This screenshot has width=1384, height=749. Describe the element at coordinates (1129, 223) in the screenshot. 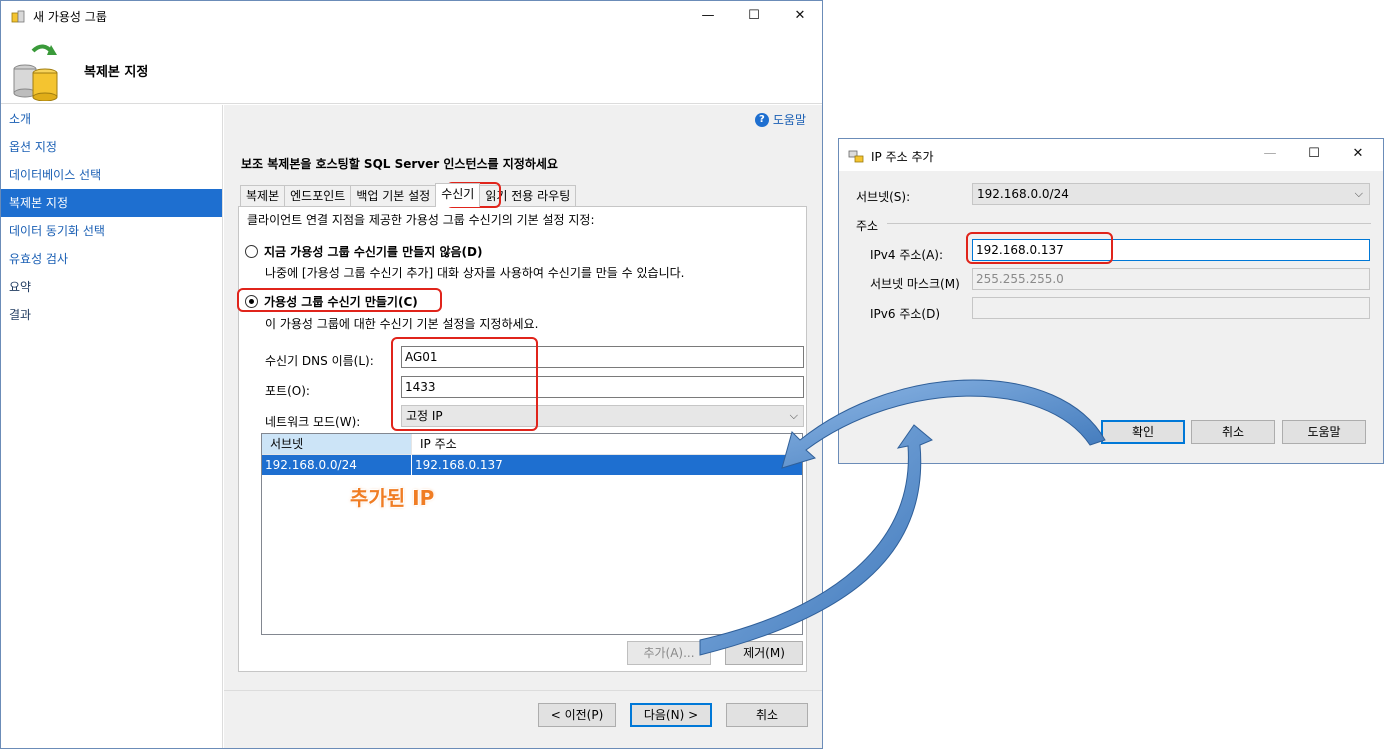

I see `group-divider` at that location.